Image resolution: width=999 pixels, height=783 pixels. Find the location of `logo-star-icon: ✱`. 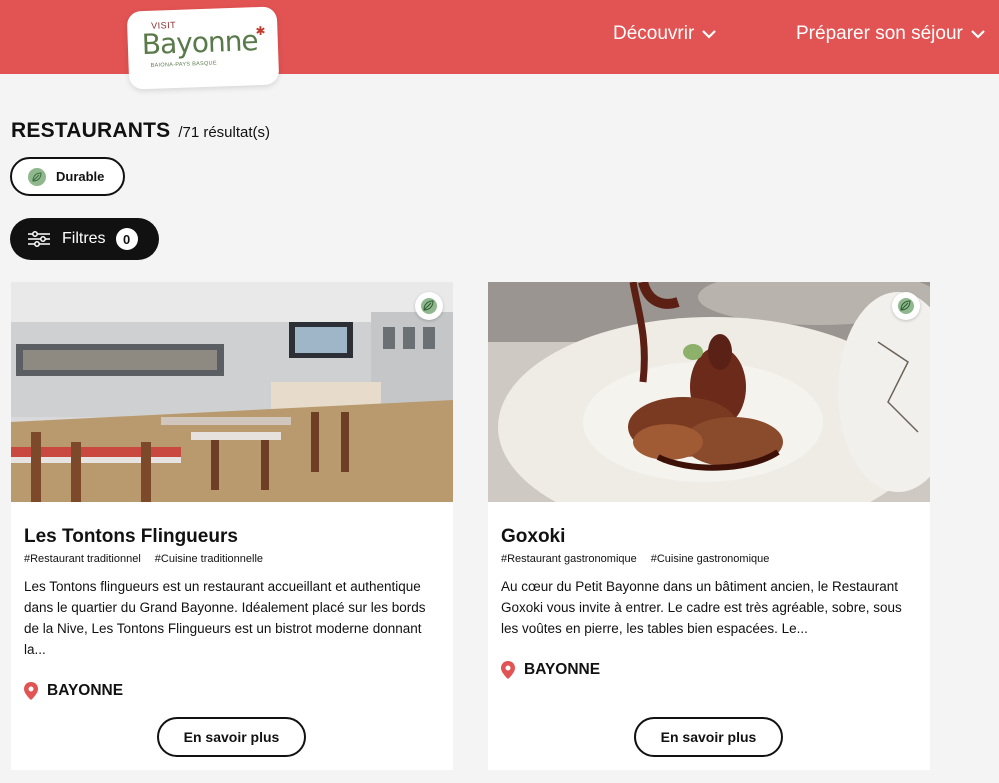

logo-star-icon: ✱ is located at coordinates (260, 31).